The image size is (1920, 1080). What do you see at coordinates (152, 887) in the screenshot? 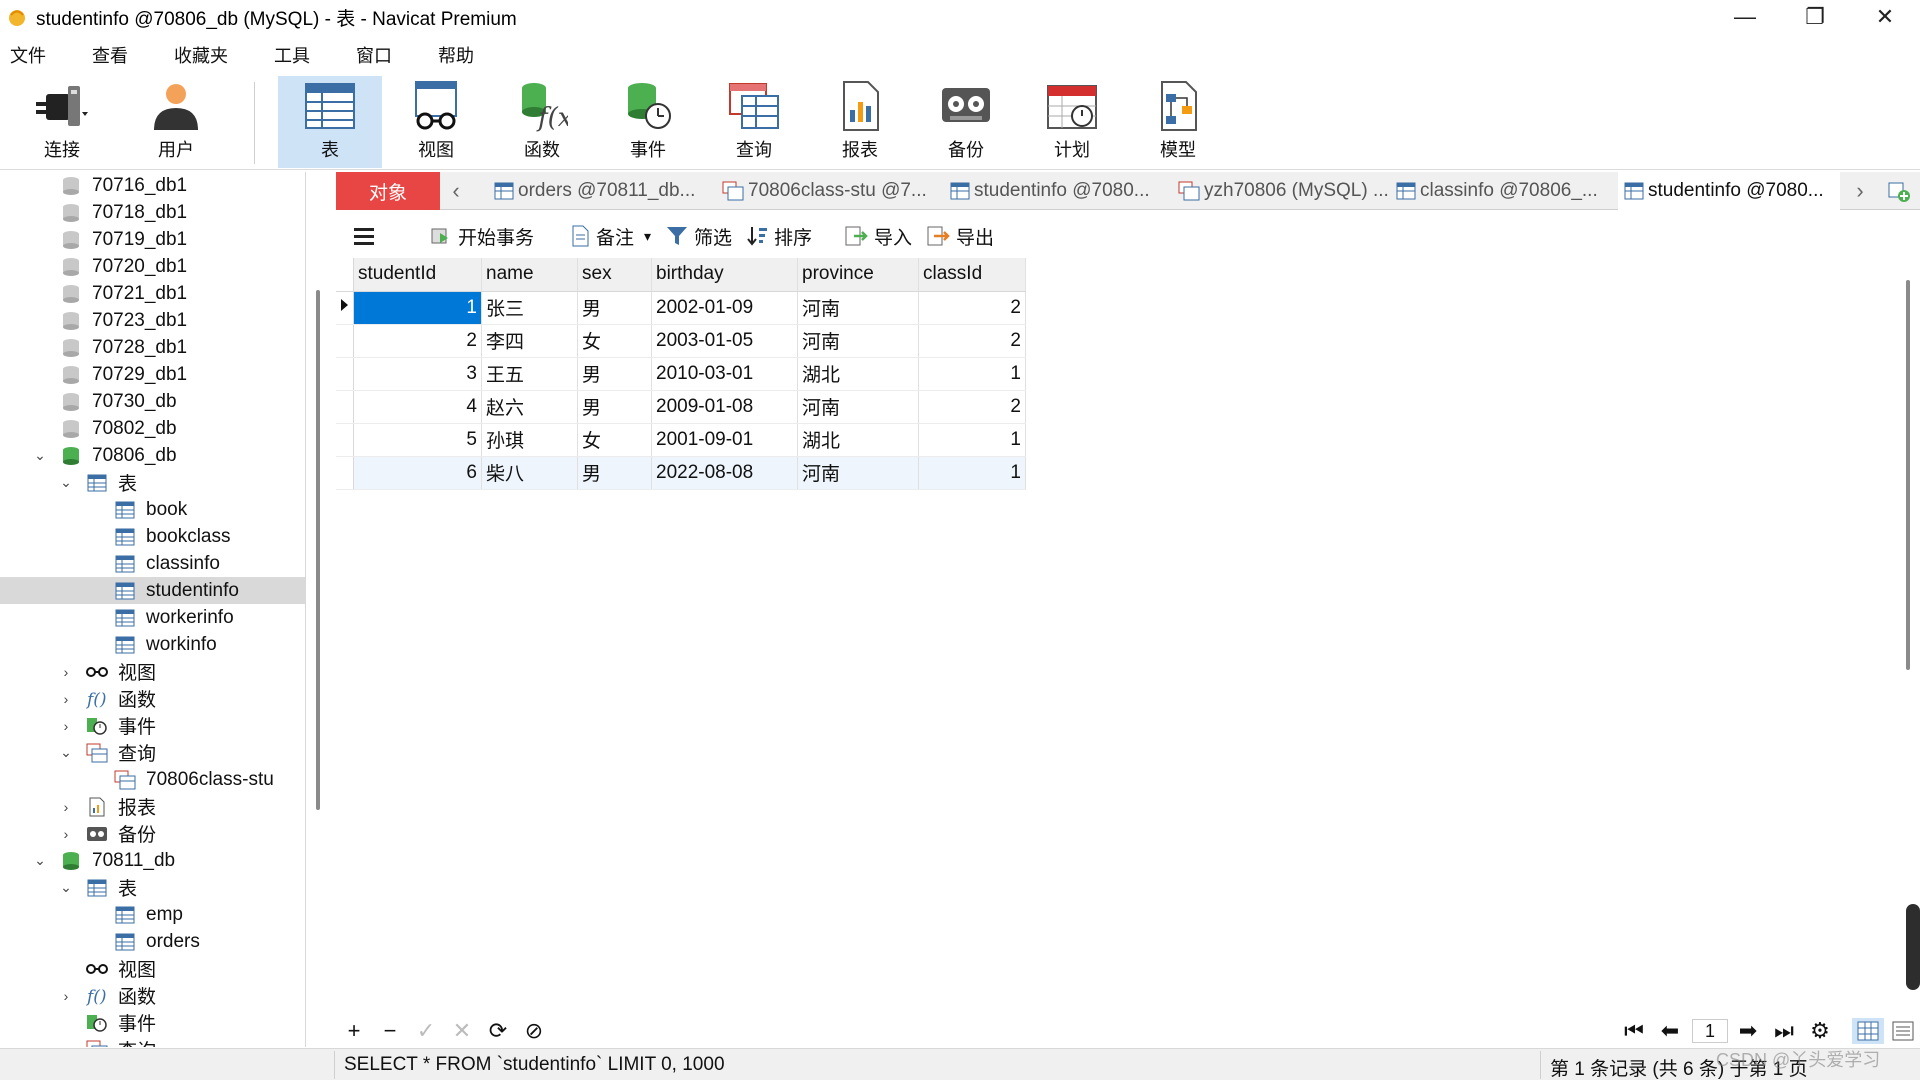
I see `tree-item-tables-2: ⌄ 表` at bounding box center [152, 887].